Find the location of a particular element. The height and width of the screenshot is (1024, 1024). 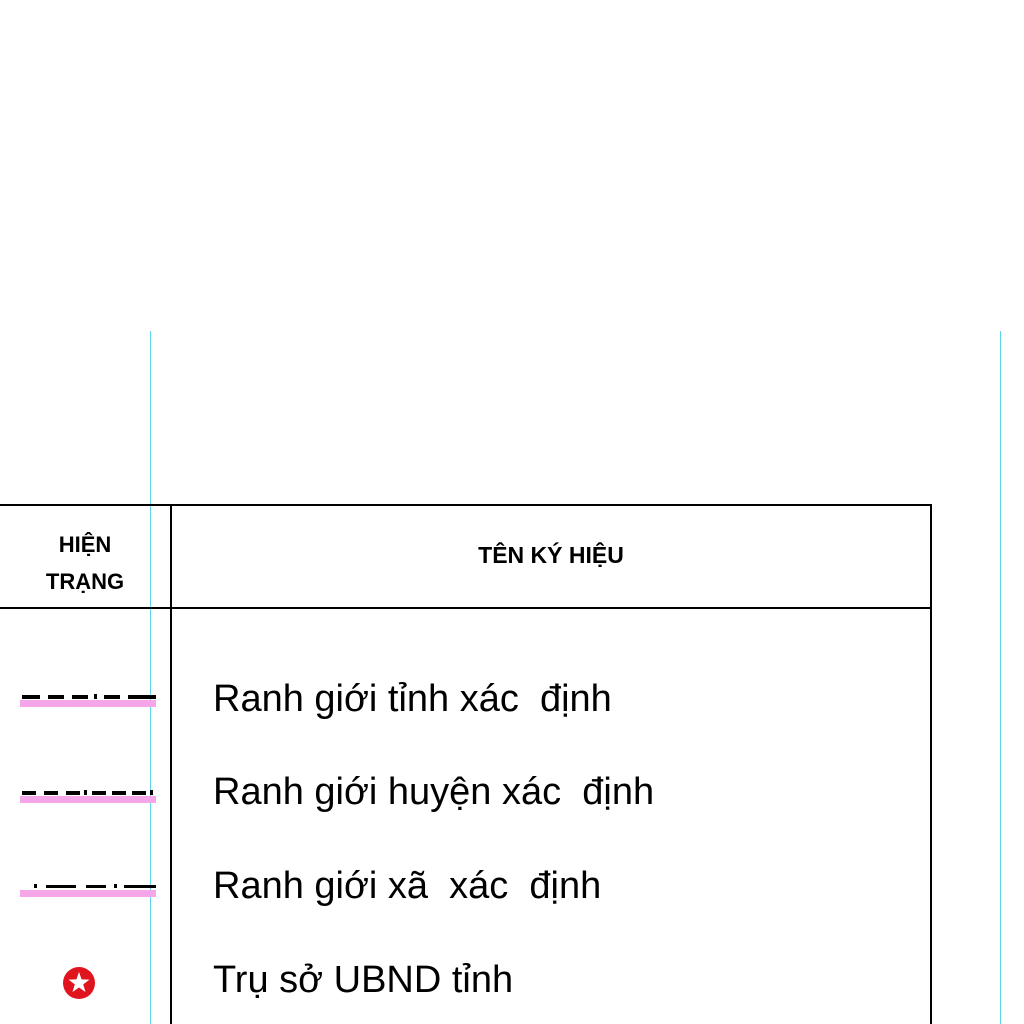

legend-row-label: Ranh giới tỉnh xác định is located at coordinates (412, 699).